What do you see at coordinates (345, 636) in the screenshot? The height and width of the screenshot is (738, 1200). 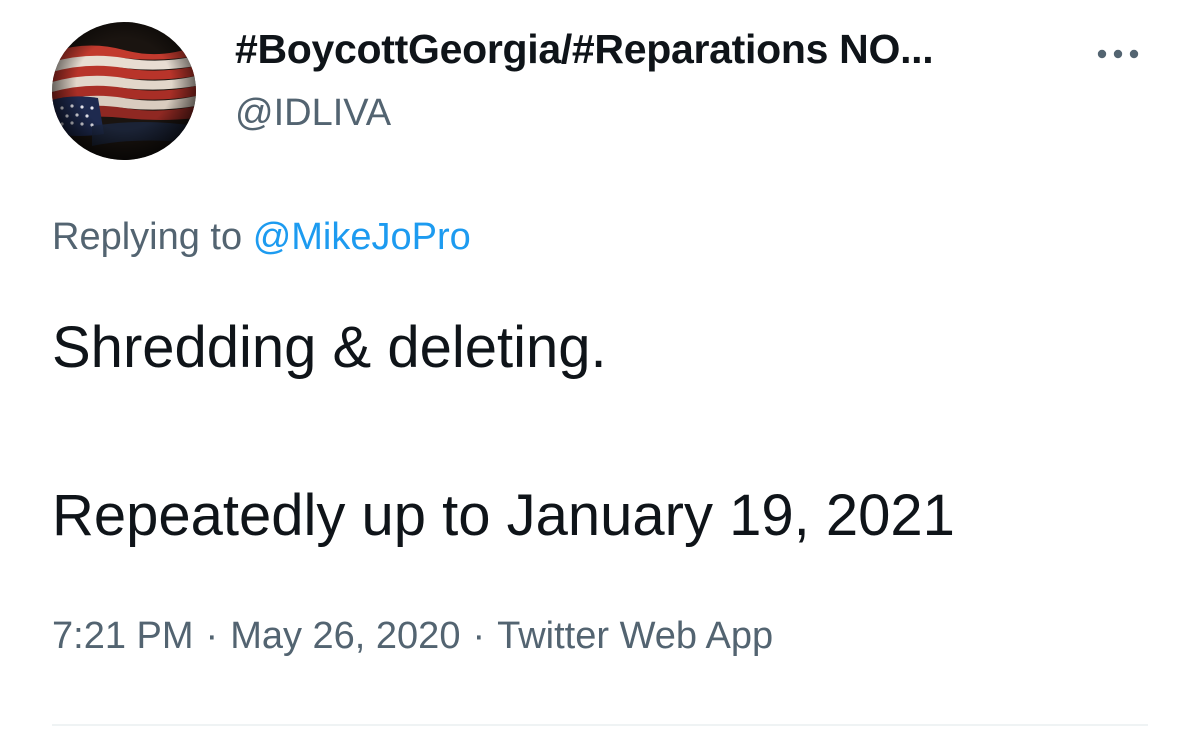 I see `tweet-date: May 26, 2020` at bounding box center [345, 636].